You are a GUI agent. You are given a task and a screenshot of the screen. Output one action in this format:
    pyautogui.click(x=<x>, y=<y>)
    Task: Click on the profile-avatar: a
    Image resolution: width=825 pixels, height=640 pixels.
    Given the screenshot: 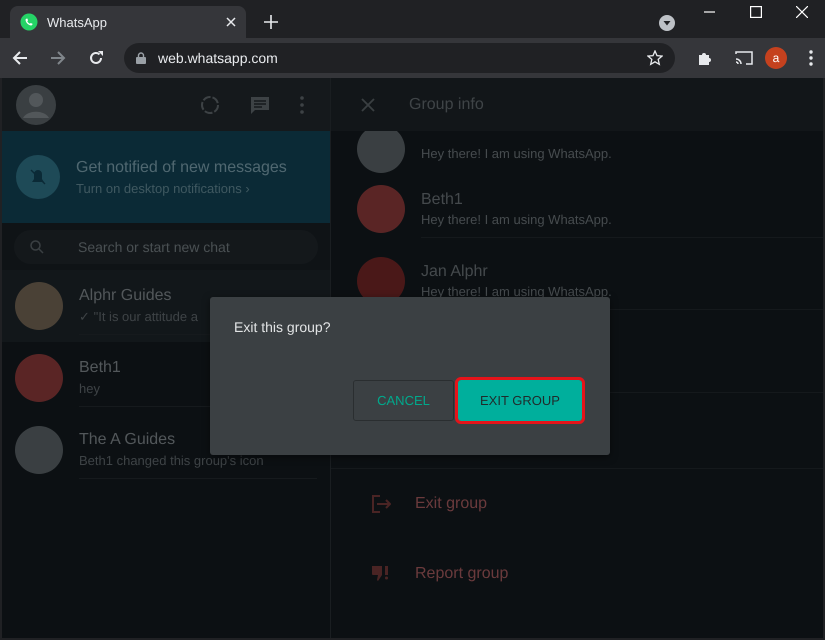 What is the action you would take?
    pyautogui.click(x=776, y=58)
    